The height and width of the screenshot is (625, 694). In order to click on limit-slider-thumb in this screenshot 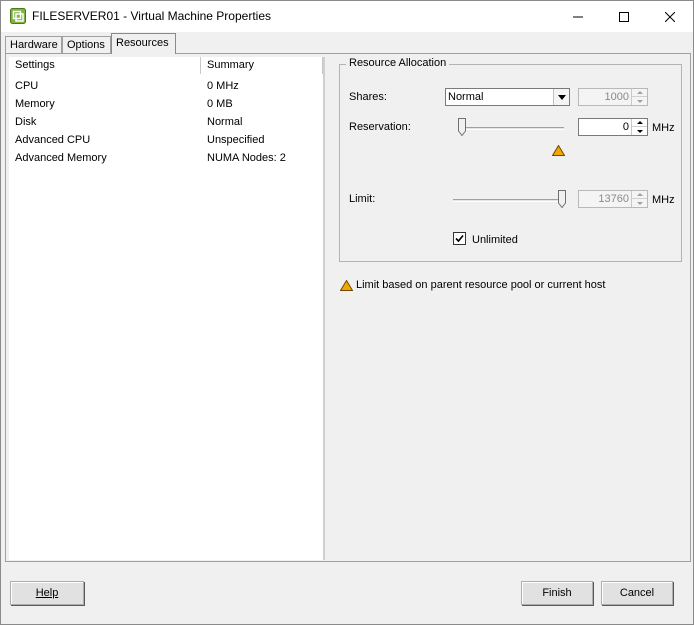, I will do `click(562, 199)`.